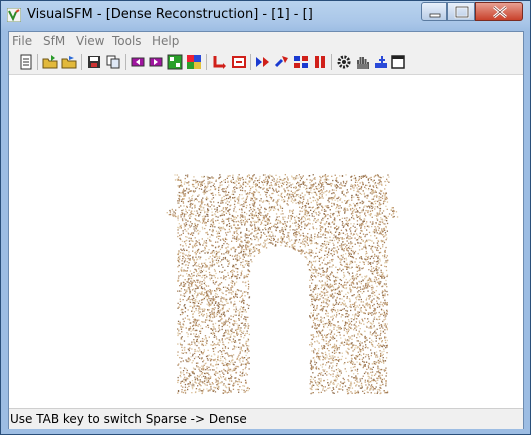 This screenshot has height=435, width=531. I want to click on menu-sfm: SfM, so click(54, 41).